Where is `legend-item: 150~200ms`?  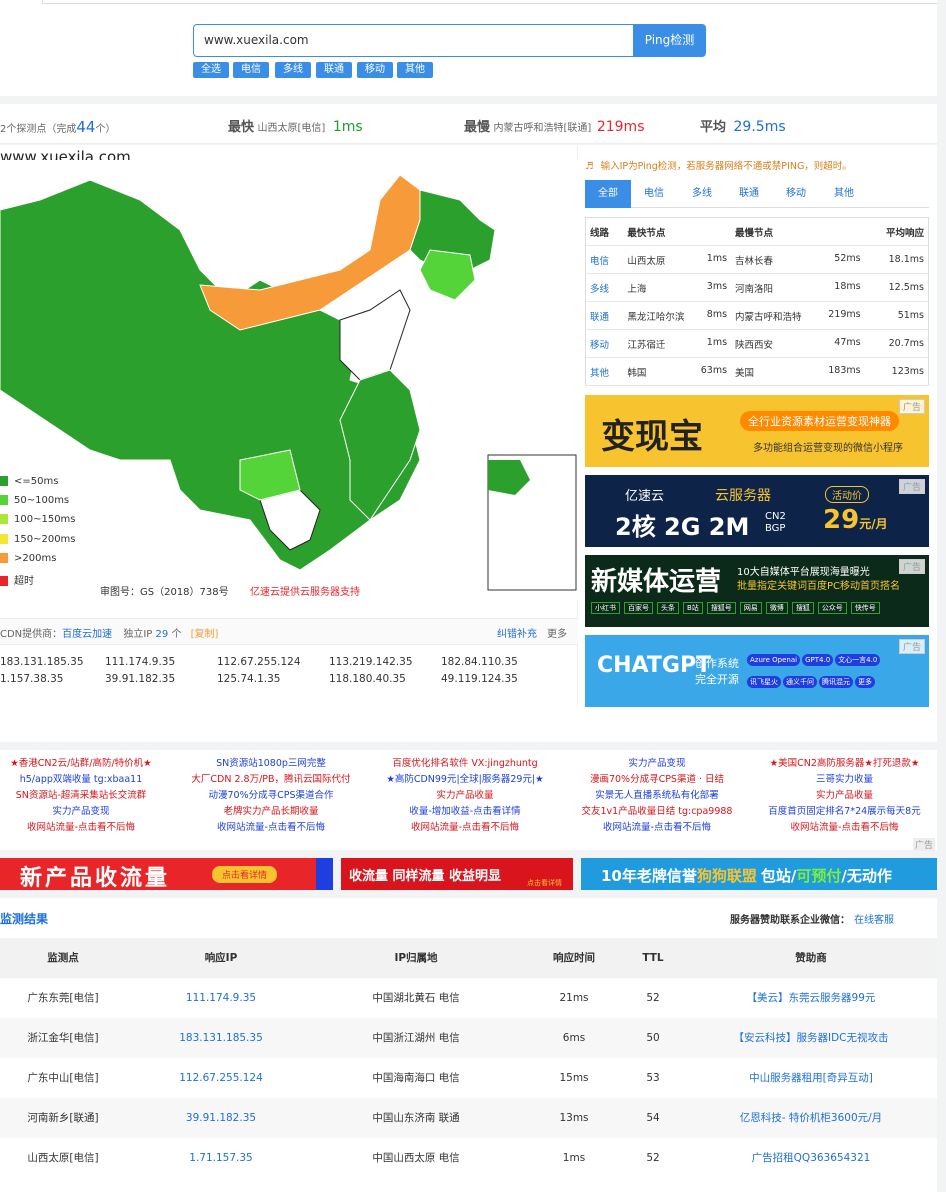 legend-item: 150~200ms is located at coordinates (38, 541).